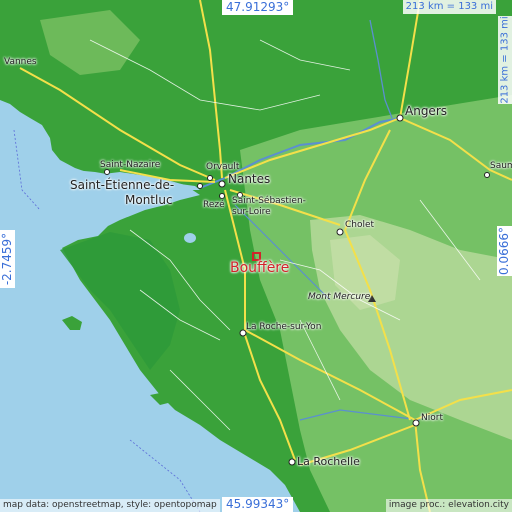 The height and width of the screenshot is (512, 512). What do you see at coordinates (107, 172) in the screenshot?
I see `city-marker-stnazaire` at bounding box center [107, 172].